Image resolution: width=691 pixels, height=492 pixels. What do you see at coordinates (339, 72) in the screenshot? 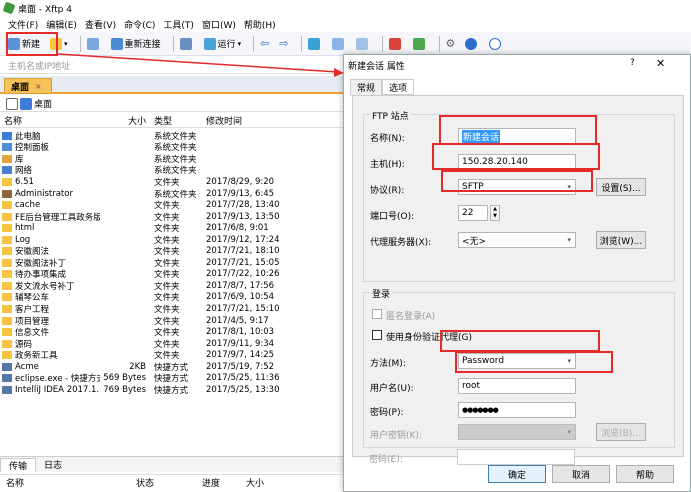
I see `annotation-arrow-head` at bounding box center [339, 72].